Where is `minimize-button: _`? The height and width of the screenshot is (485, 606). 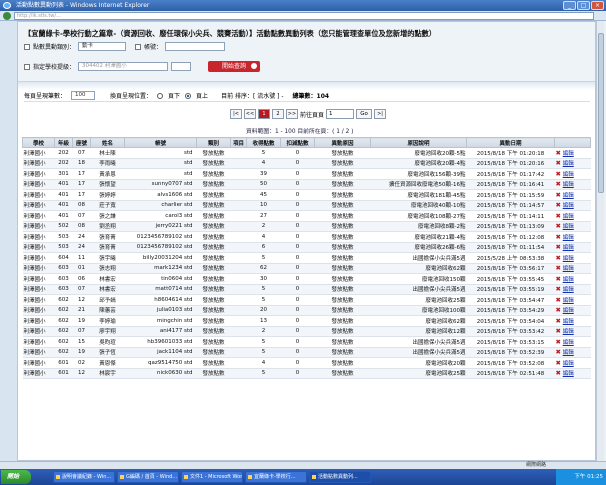 minimize-button: _ is located at coordinates (569, 5).